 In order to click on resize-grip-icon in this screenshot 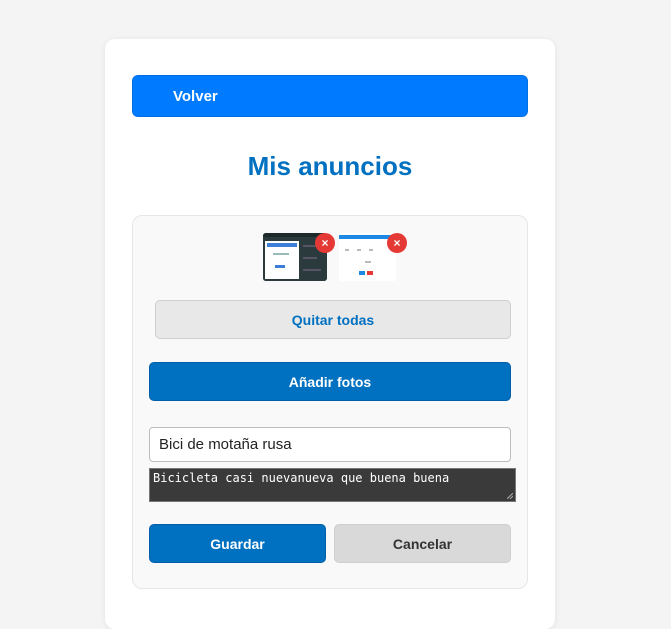, I will do `click(510, 496)`.